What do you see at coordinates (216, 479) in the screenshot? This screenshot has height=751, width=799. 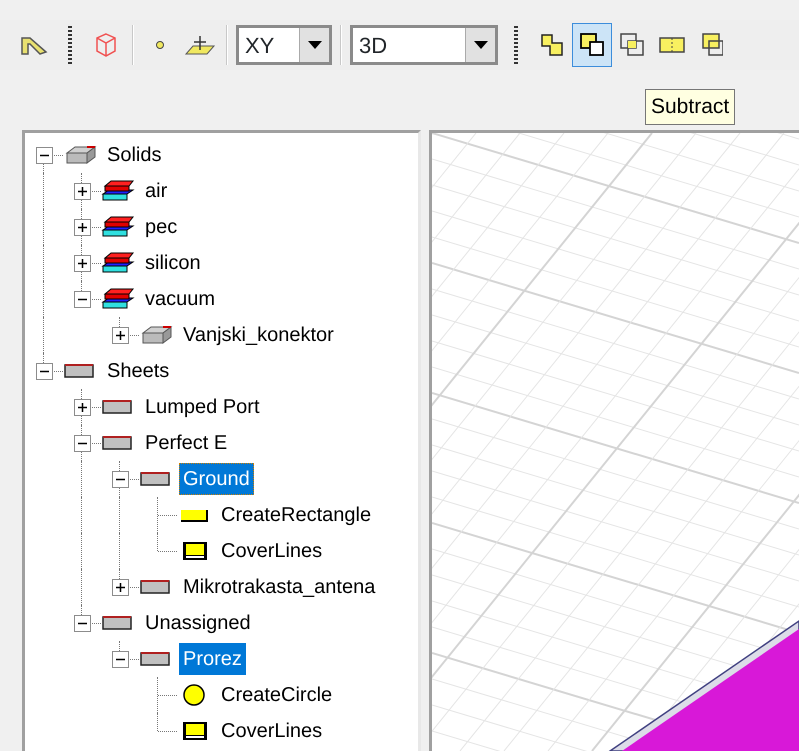 I see `tree-item: Ground` at bounding box center [216, 479].